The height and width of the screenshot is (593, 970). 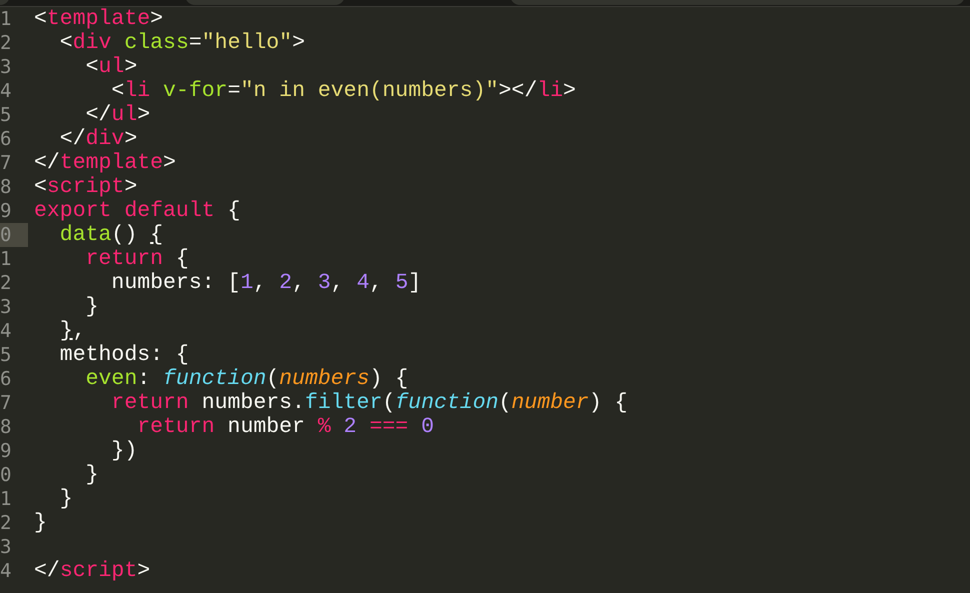 What do you see at coordinates (111, 235) in the screenshot?
I see `code-line: data() {` at bounding box center [111, 235].